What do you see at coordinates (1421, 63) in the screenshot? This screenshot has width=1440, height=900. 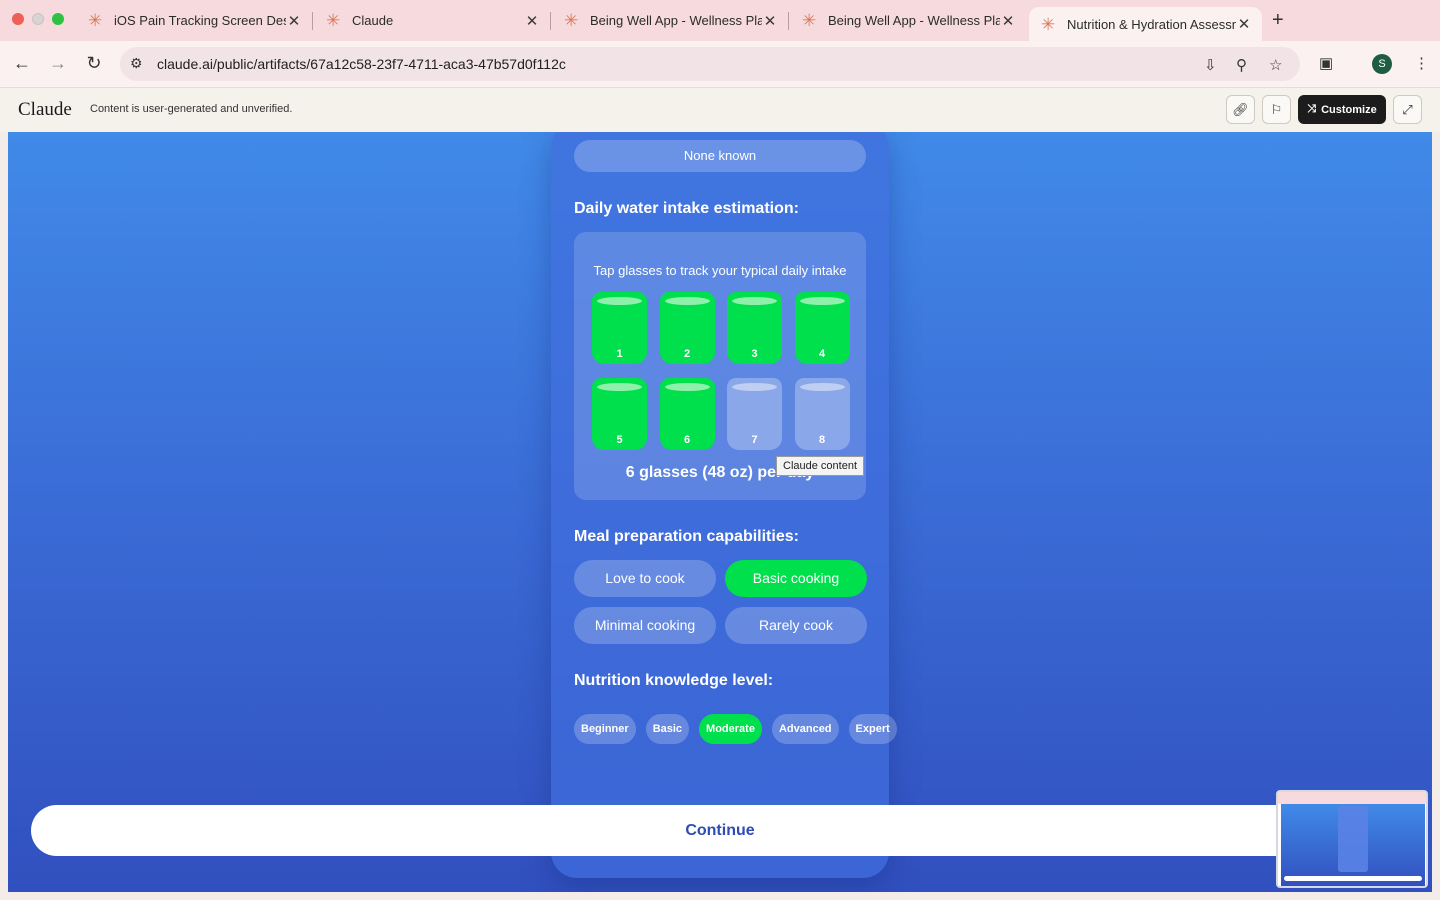 I see `menu-icon: ⋮` at bounding box center [1421, 63].